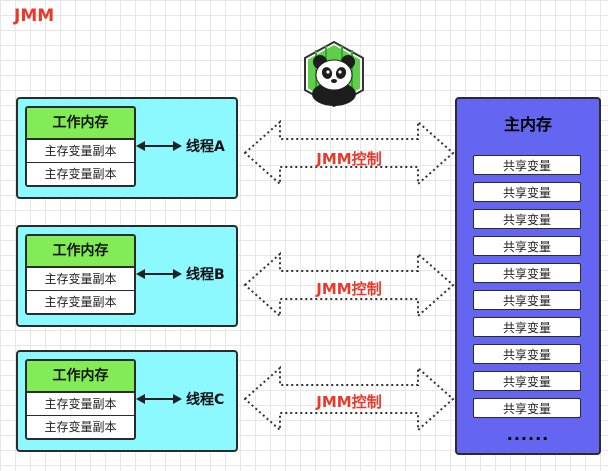 Image resolution: width=608 pixels, height=471 pixels. What do you see at coordinates (34, 16) in the screenshot?
I see `diagram-title: JMM` at bounding box center [34, 16].